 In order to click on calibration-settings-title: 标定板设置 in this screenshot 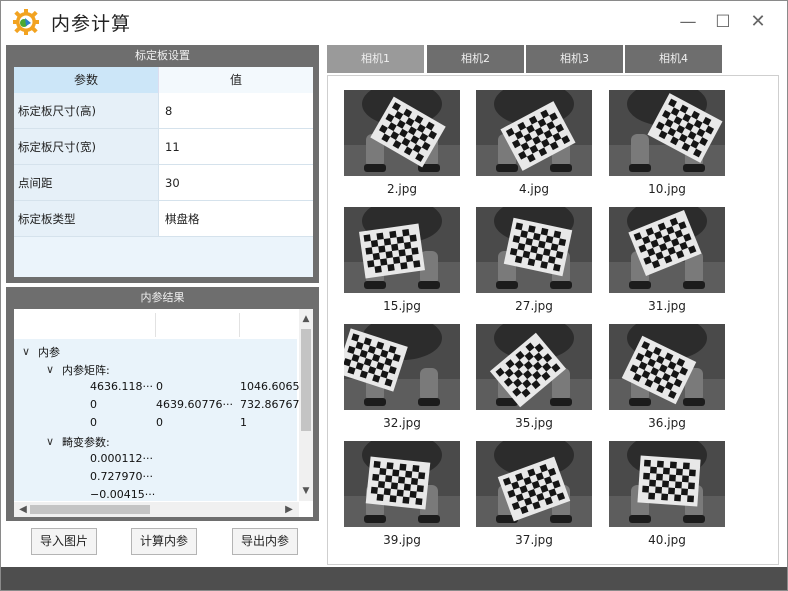, I will do `click(162, 55)`.